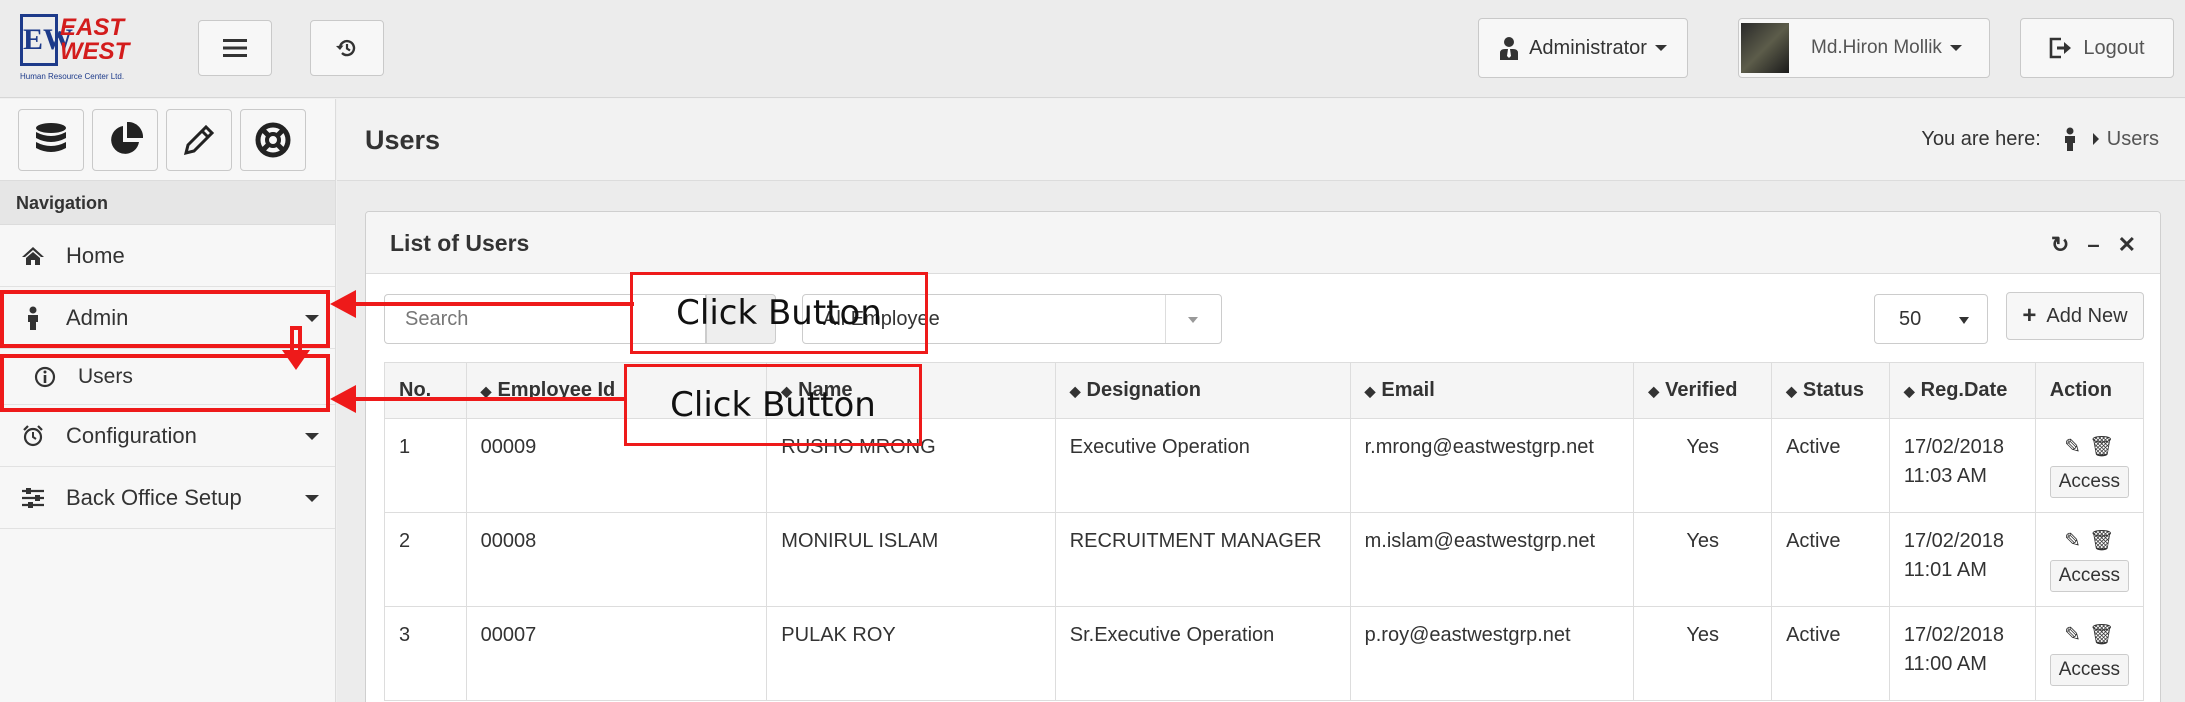  I want to click on user-tie-icon, so click(1509, 48).